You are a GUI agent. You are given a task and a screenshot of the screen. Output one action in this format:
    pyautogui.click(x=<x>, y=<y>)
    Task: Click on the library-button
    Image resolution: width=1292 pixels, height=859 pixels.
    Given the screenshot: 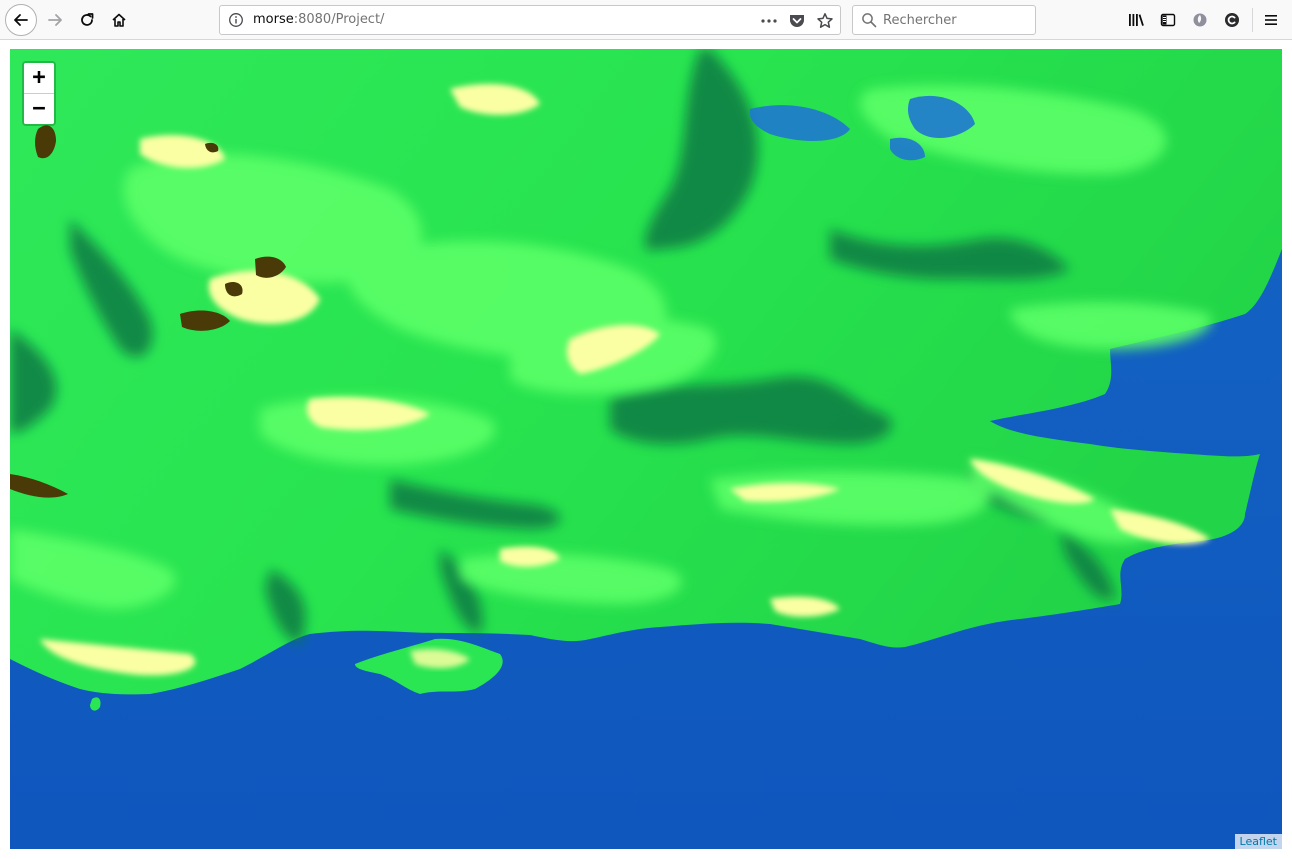 What is the action you would take?
    pyautogui.click(x=1136, y=20)
    